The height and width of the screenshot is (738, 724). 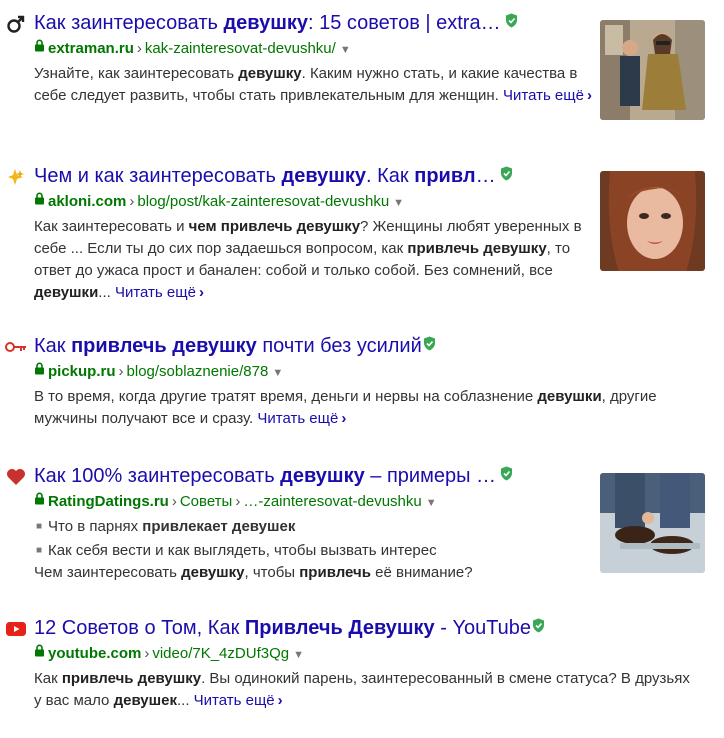 I want to click on list-item: ■ Что в парнях привлекает девушек, so click(x=166, y=526).